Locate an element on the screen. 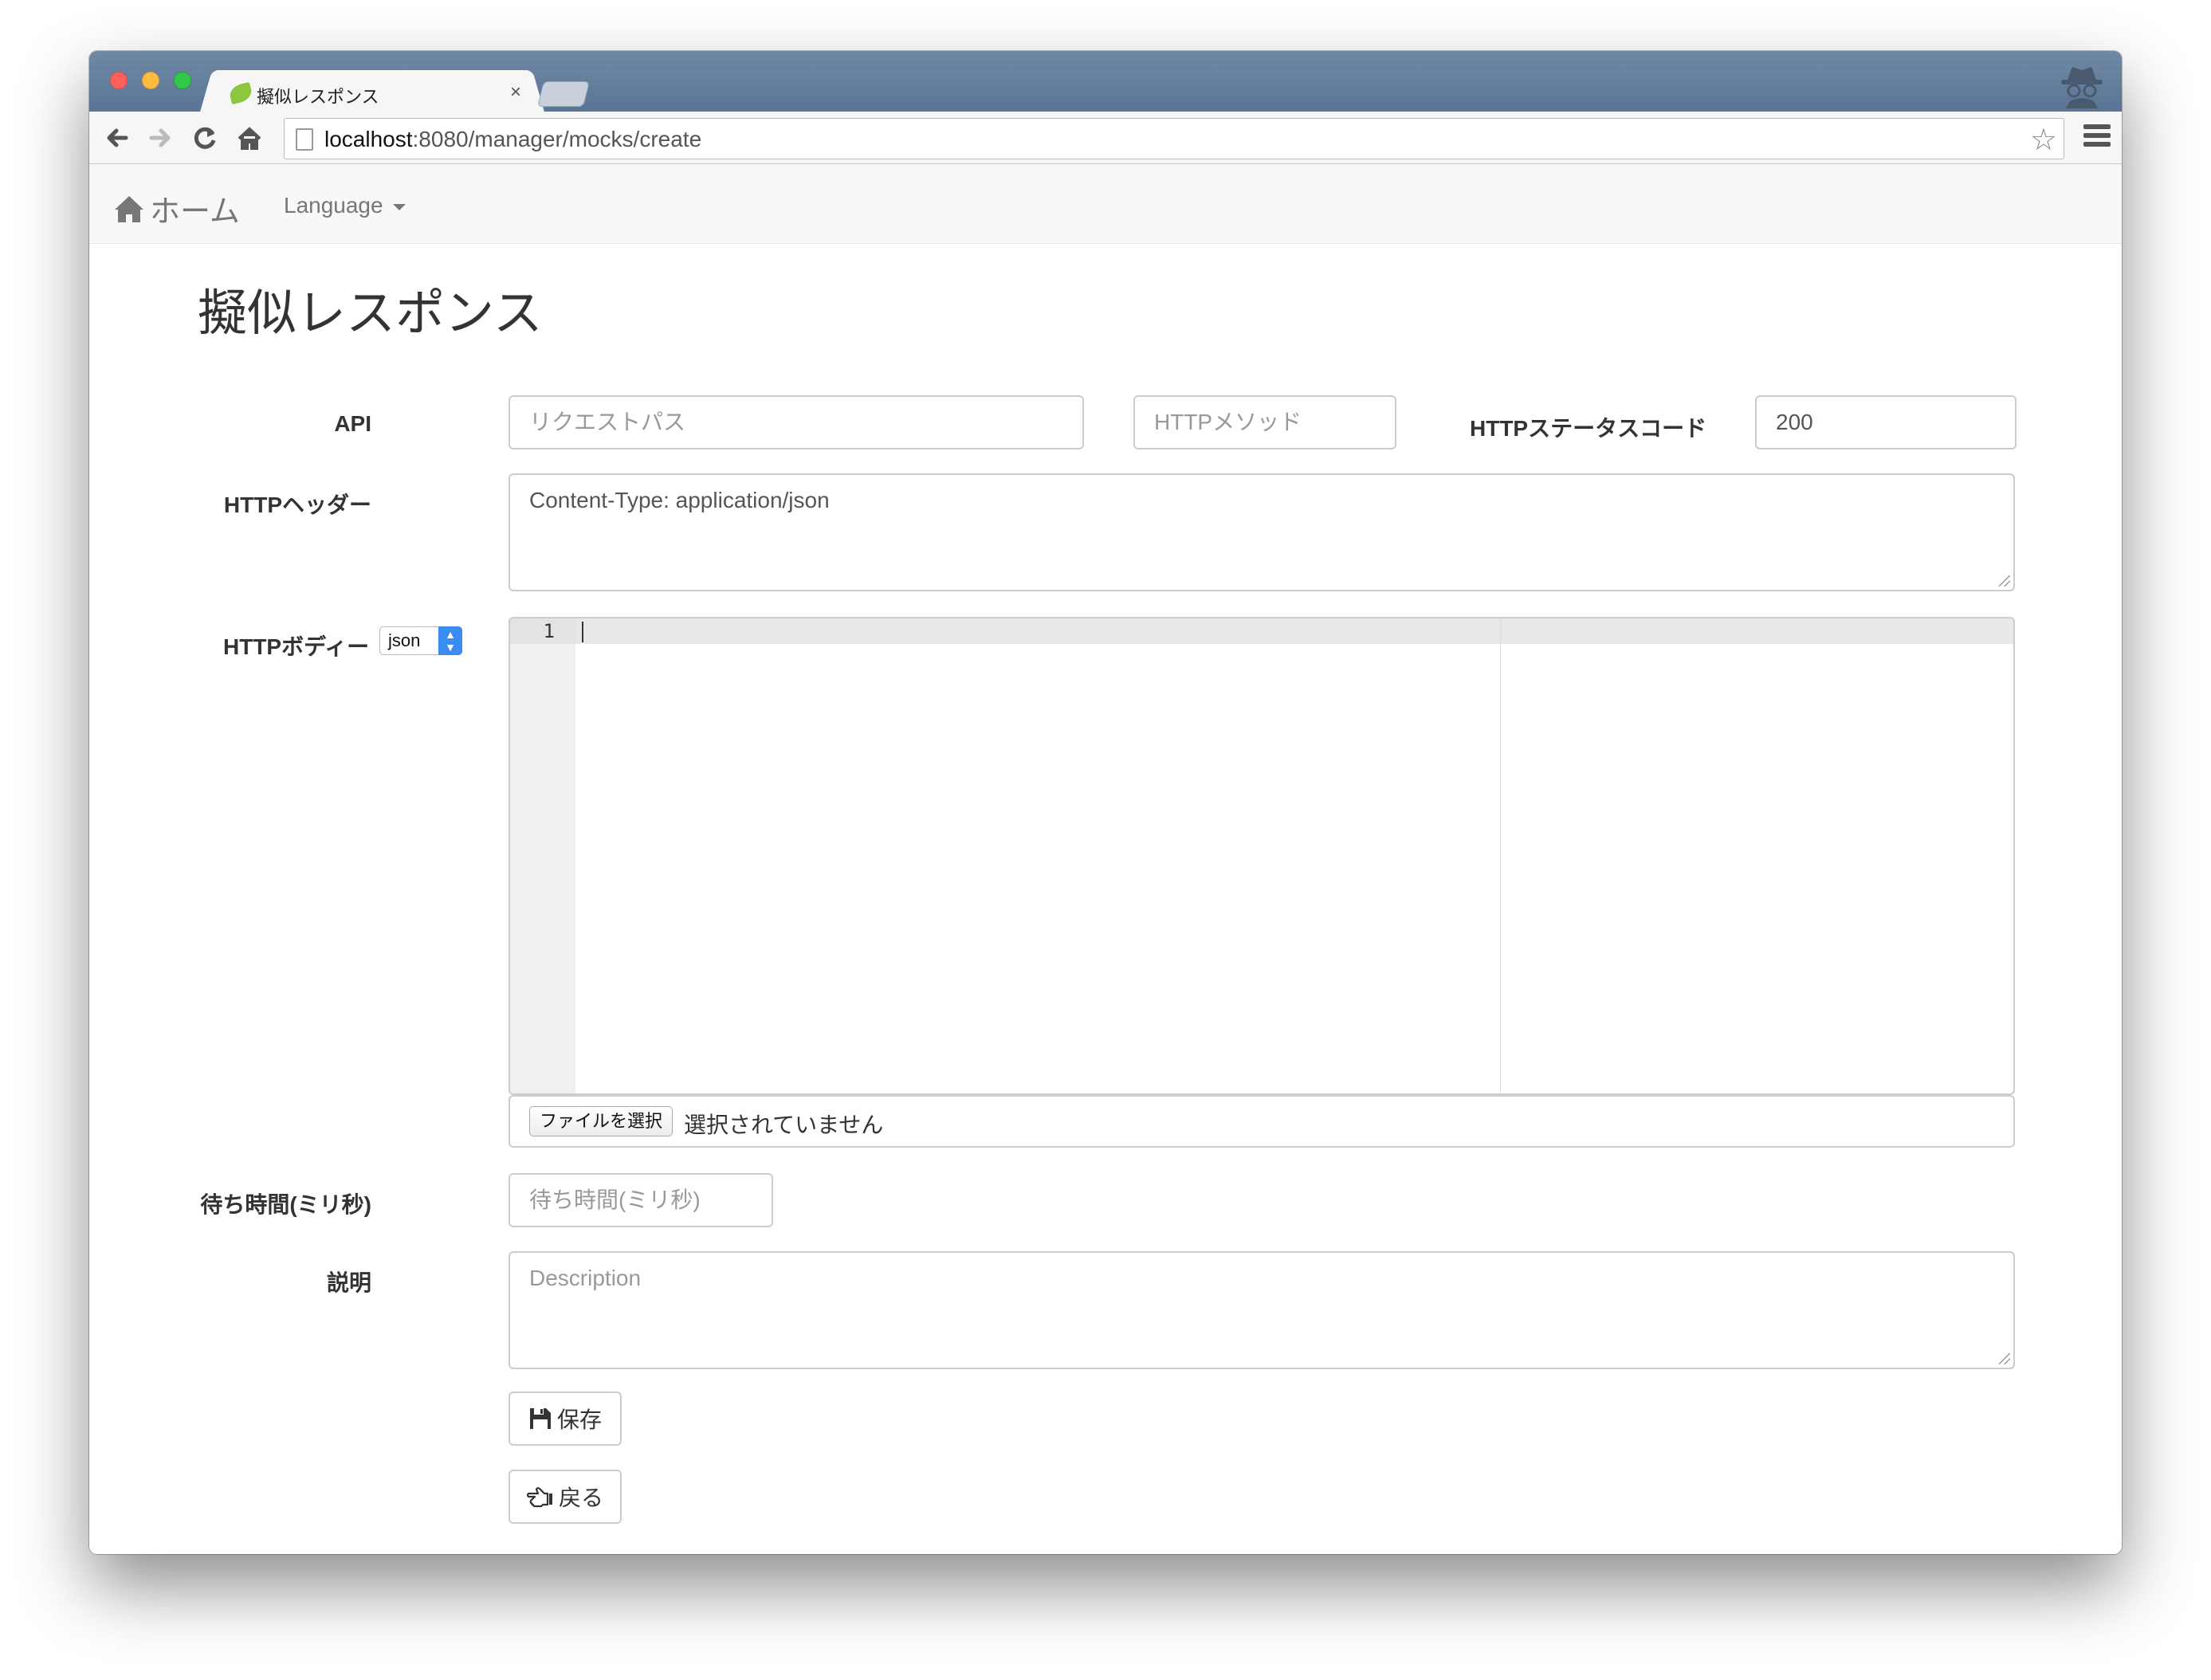  bookmark-star-icon: ☆ is located at coordinates (2043, 140).